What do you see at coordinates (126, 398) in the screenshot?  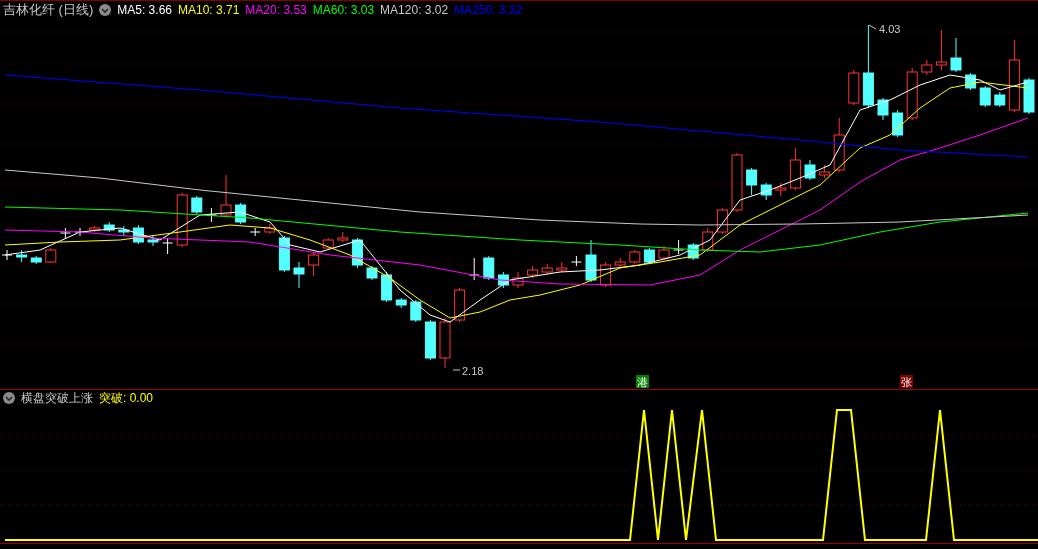 I see `indicator-value: 突破: 0.00` at bounding box center [126, 398].